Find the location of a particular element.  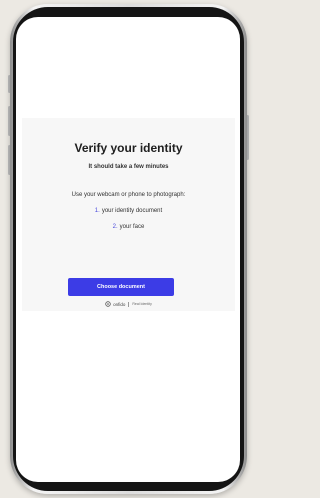

step-label: your identity document is located at coordinates (132, 211).